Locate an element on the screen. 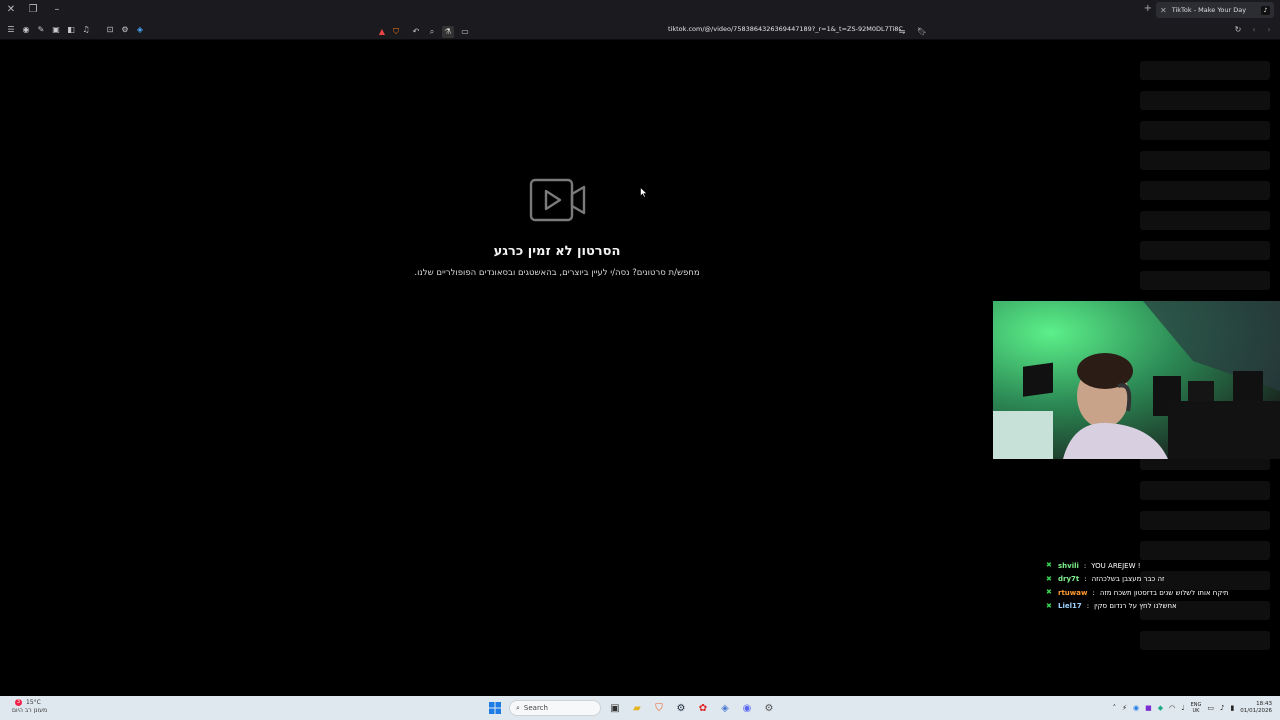 The width and height of the screenshot is (1280, 720). weather-badge: 3 is located at coordinates (18, 702).